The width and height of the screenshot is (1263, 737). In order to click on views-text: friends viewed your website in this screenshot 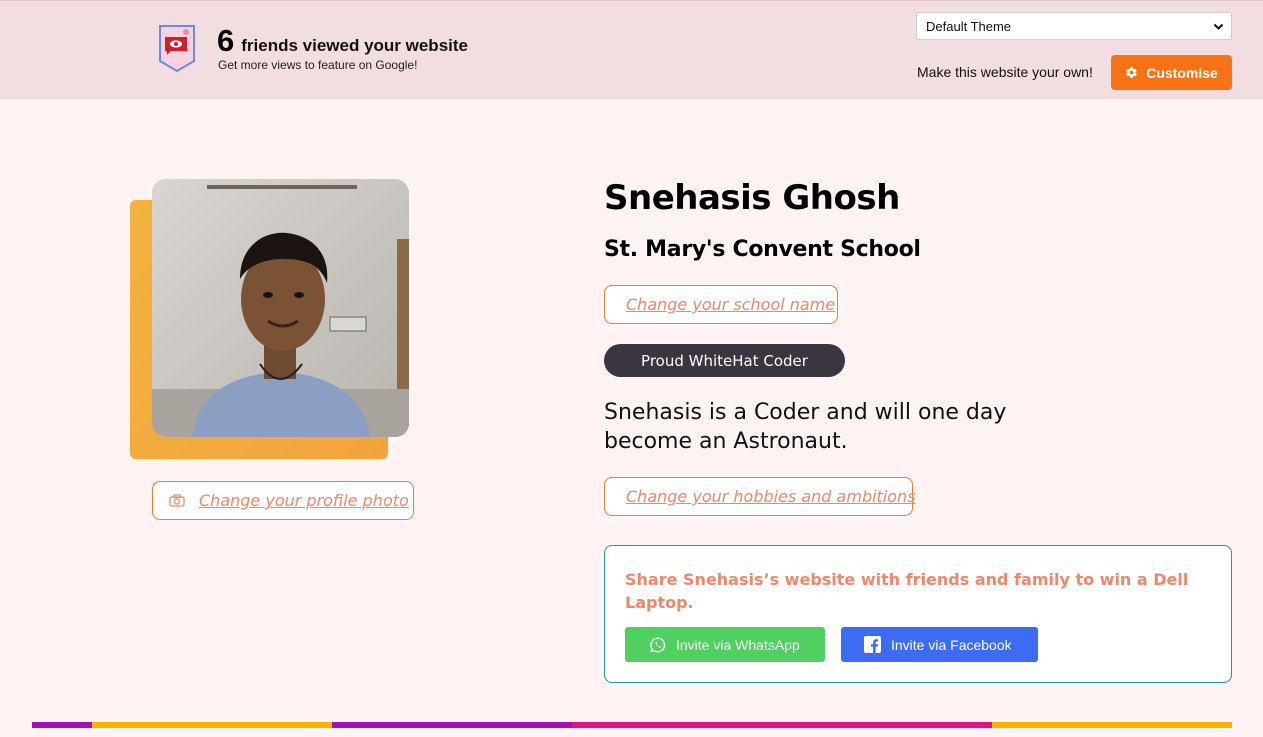, I will do `click(354, 45)`.